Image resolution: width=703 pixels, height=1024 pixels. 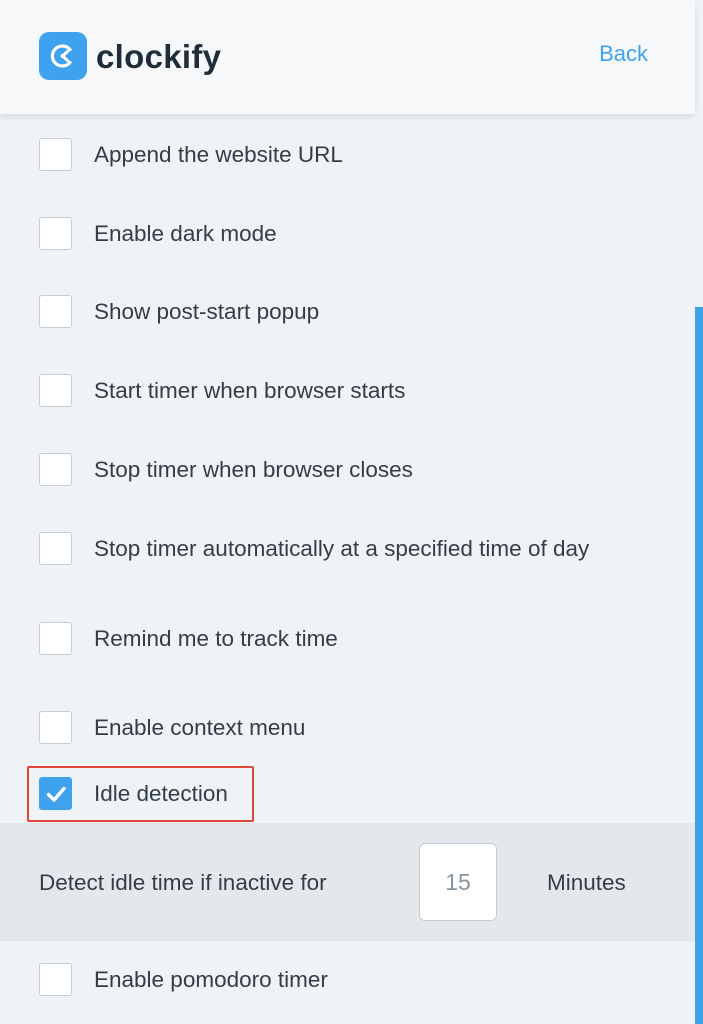 I want to click on setting-dark-mode: Enable dark mode, so click(x=158, y=233).